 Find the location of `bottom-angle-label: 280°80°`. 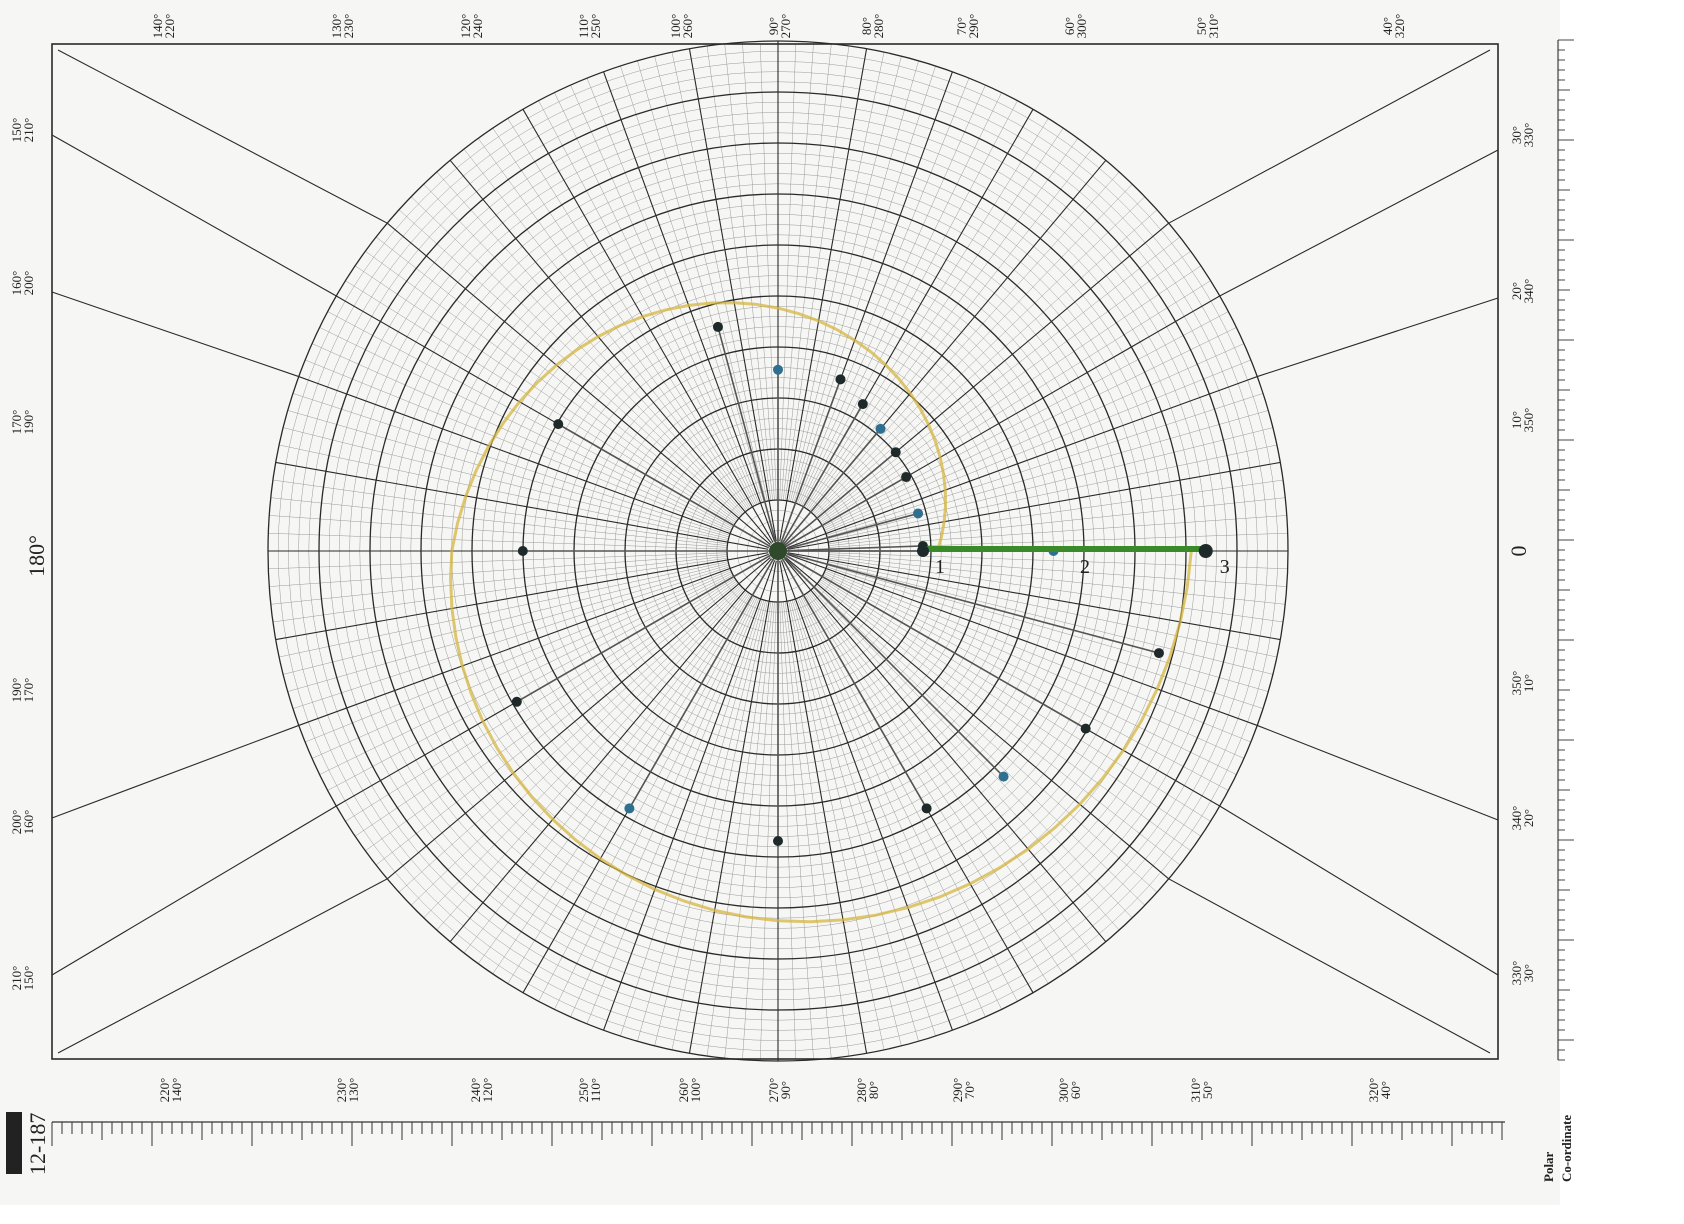

bottom-angle-label: 280°80° is located at coordinates (867, 1090).